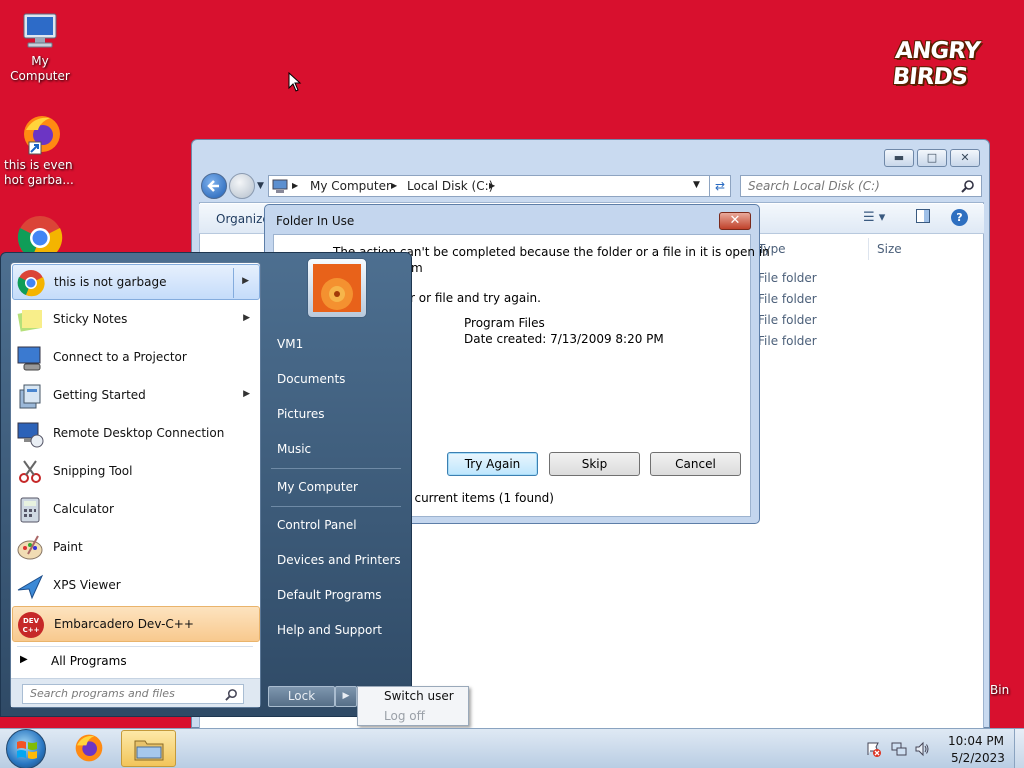 This screenshot has height=768, width=1024. Describe the element at coordinates (31, 630) in the screenshot. I see `svg-text: C++` at that location.